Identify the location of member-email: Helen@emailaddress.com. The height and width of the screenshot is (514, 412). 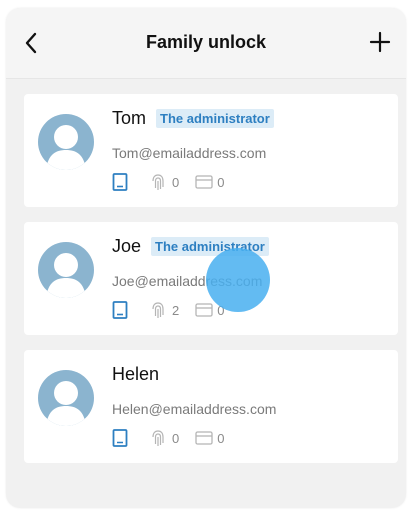
(194, 409).